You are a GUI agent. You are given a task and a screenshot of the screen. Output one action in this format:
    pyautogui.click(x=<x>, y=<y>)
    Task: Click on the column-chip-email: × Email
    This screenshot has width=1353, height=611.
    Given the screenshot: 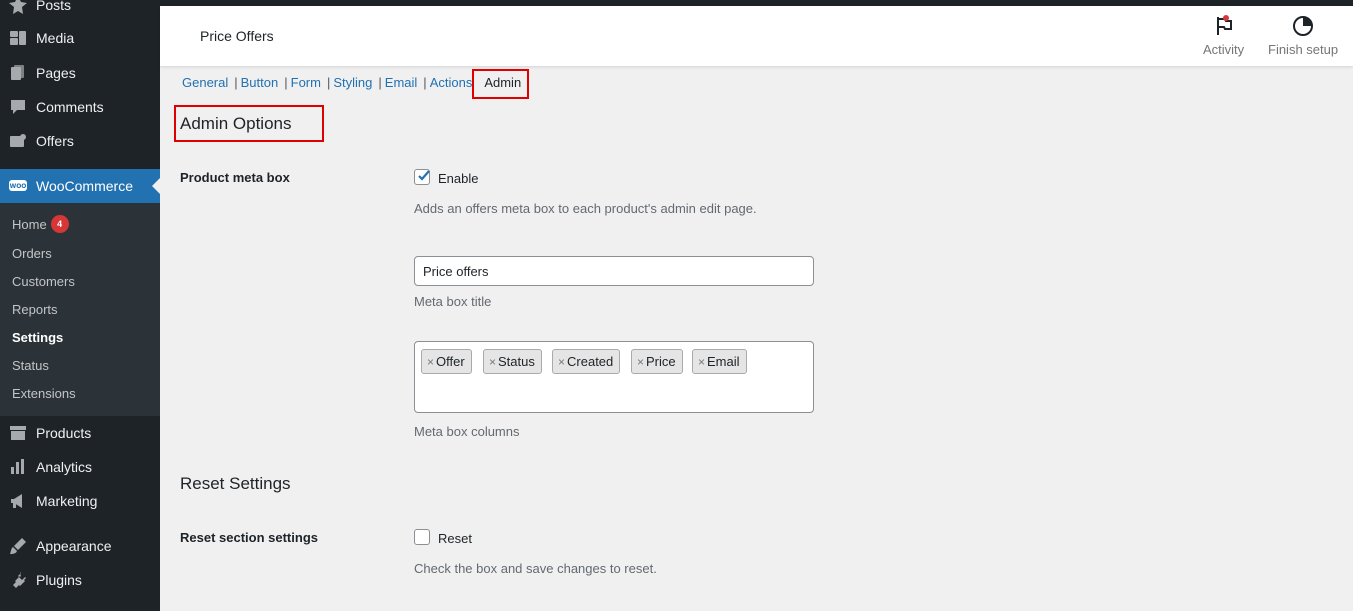 What is the action you would take?
    pyautogui.click(x=719, y=361)
    